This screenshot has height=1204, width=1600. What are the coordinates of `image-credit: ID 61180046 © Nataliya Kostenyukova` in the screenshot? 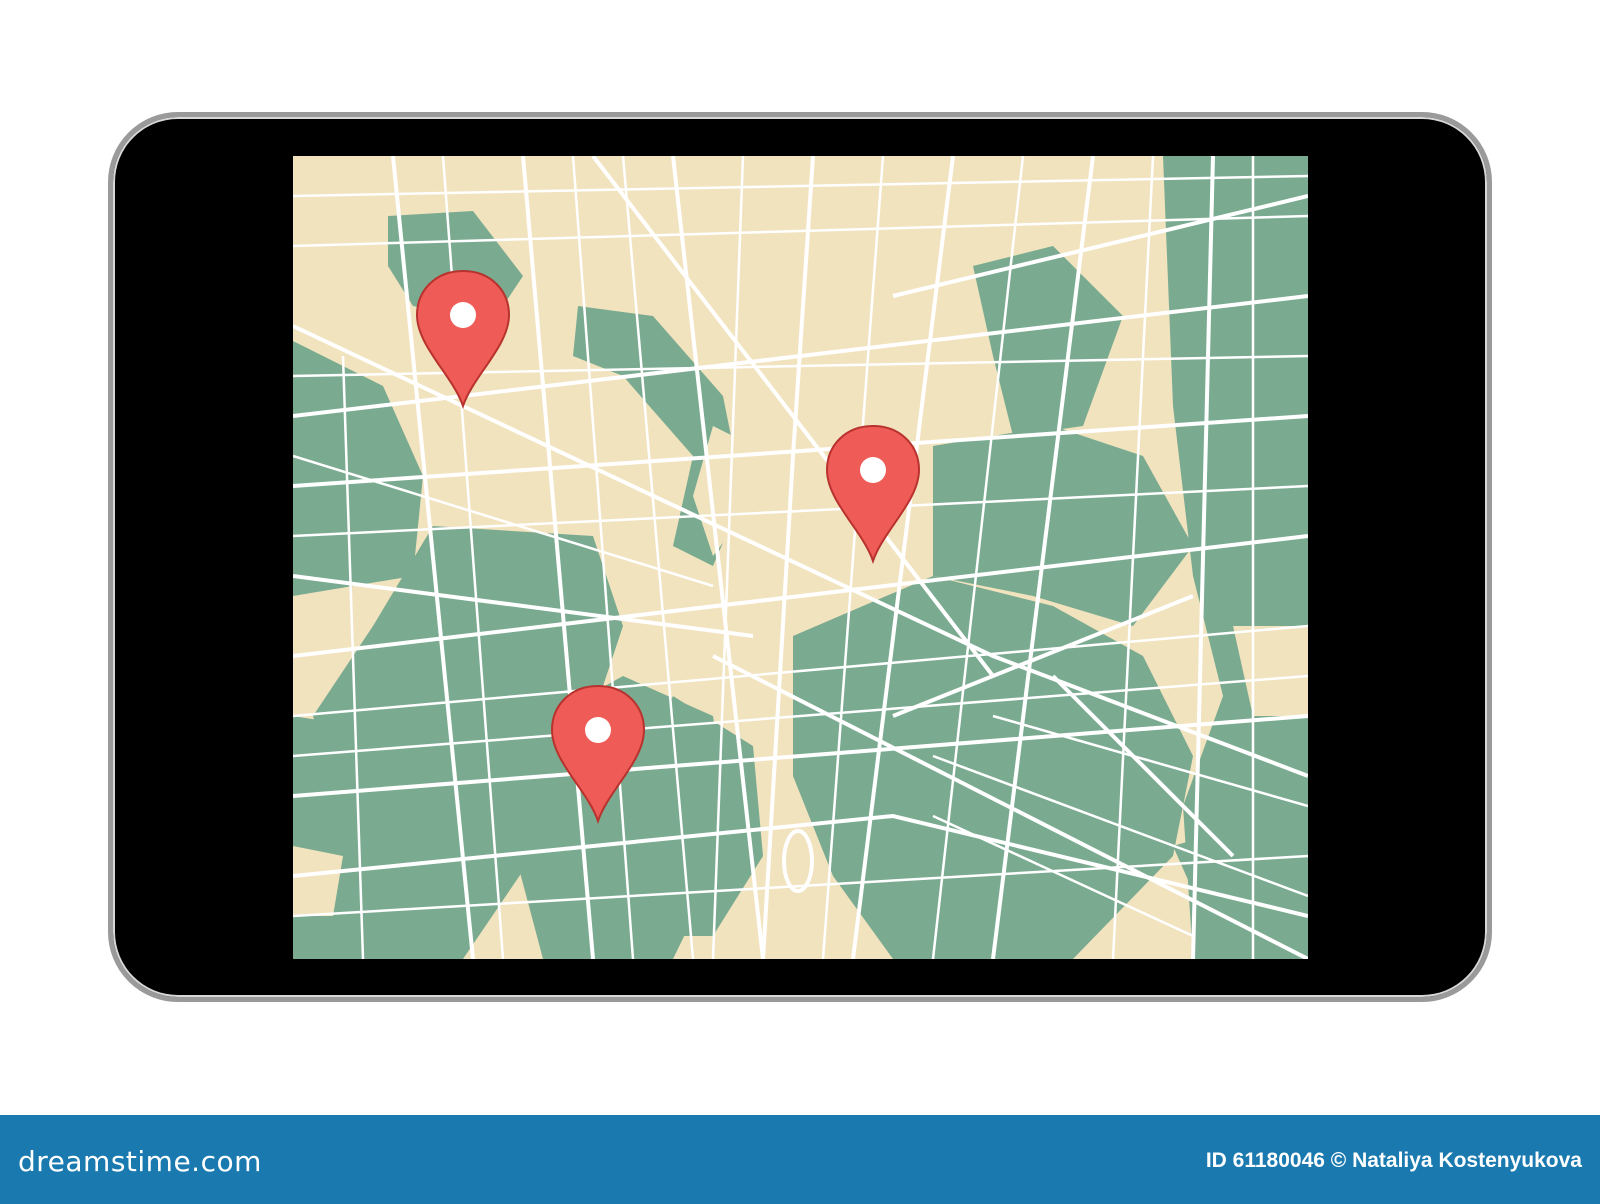 It's located at (1393, 1160).